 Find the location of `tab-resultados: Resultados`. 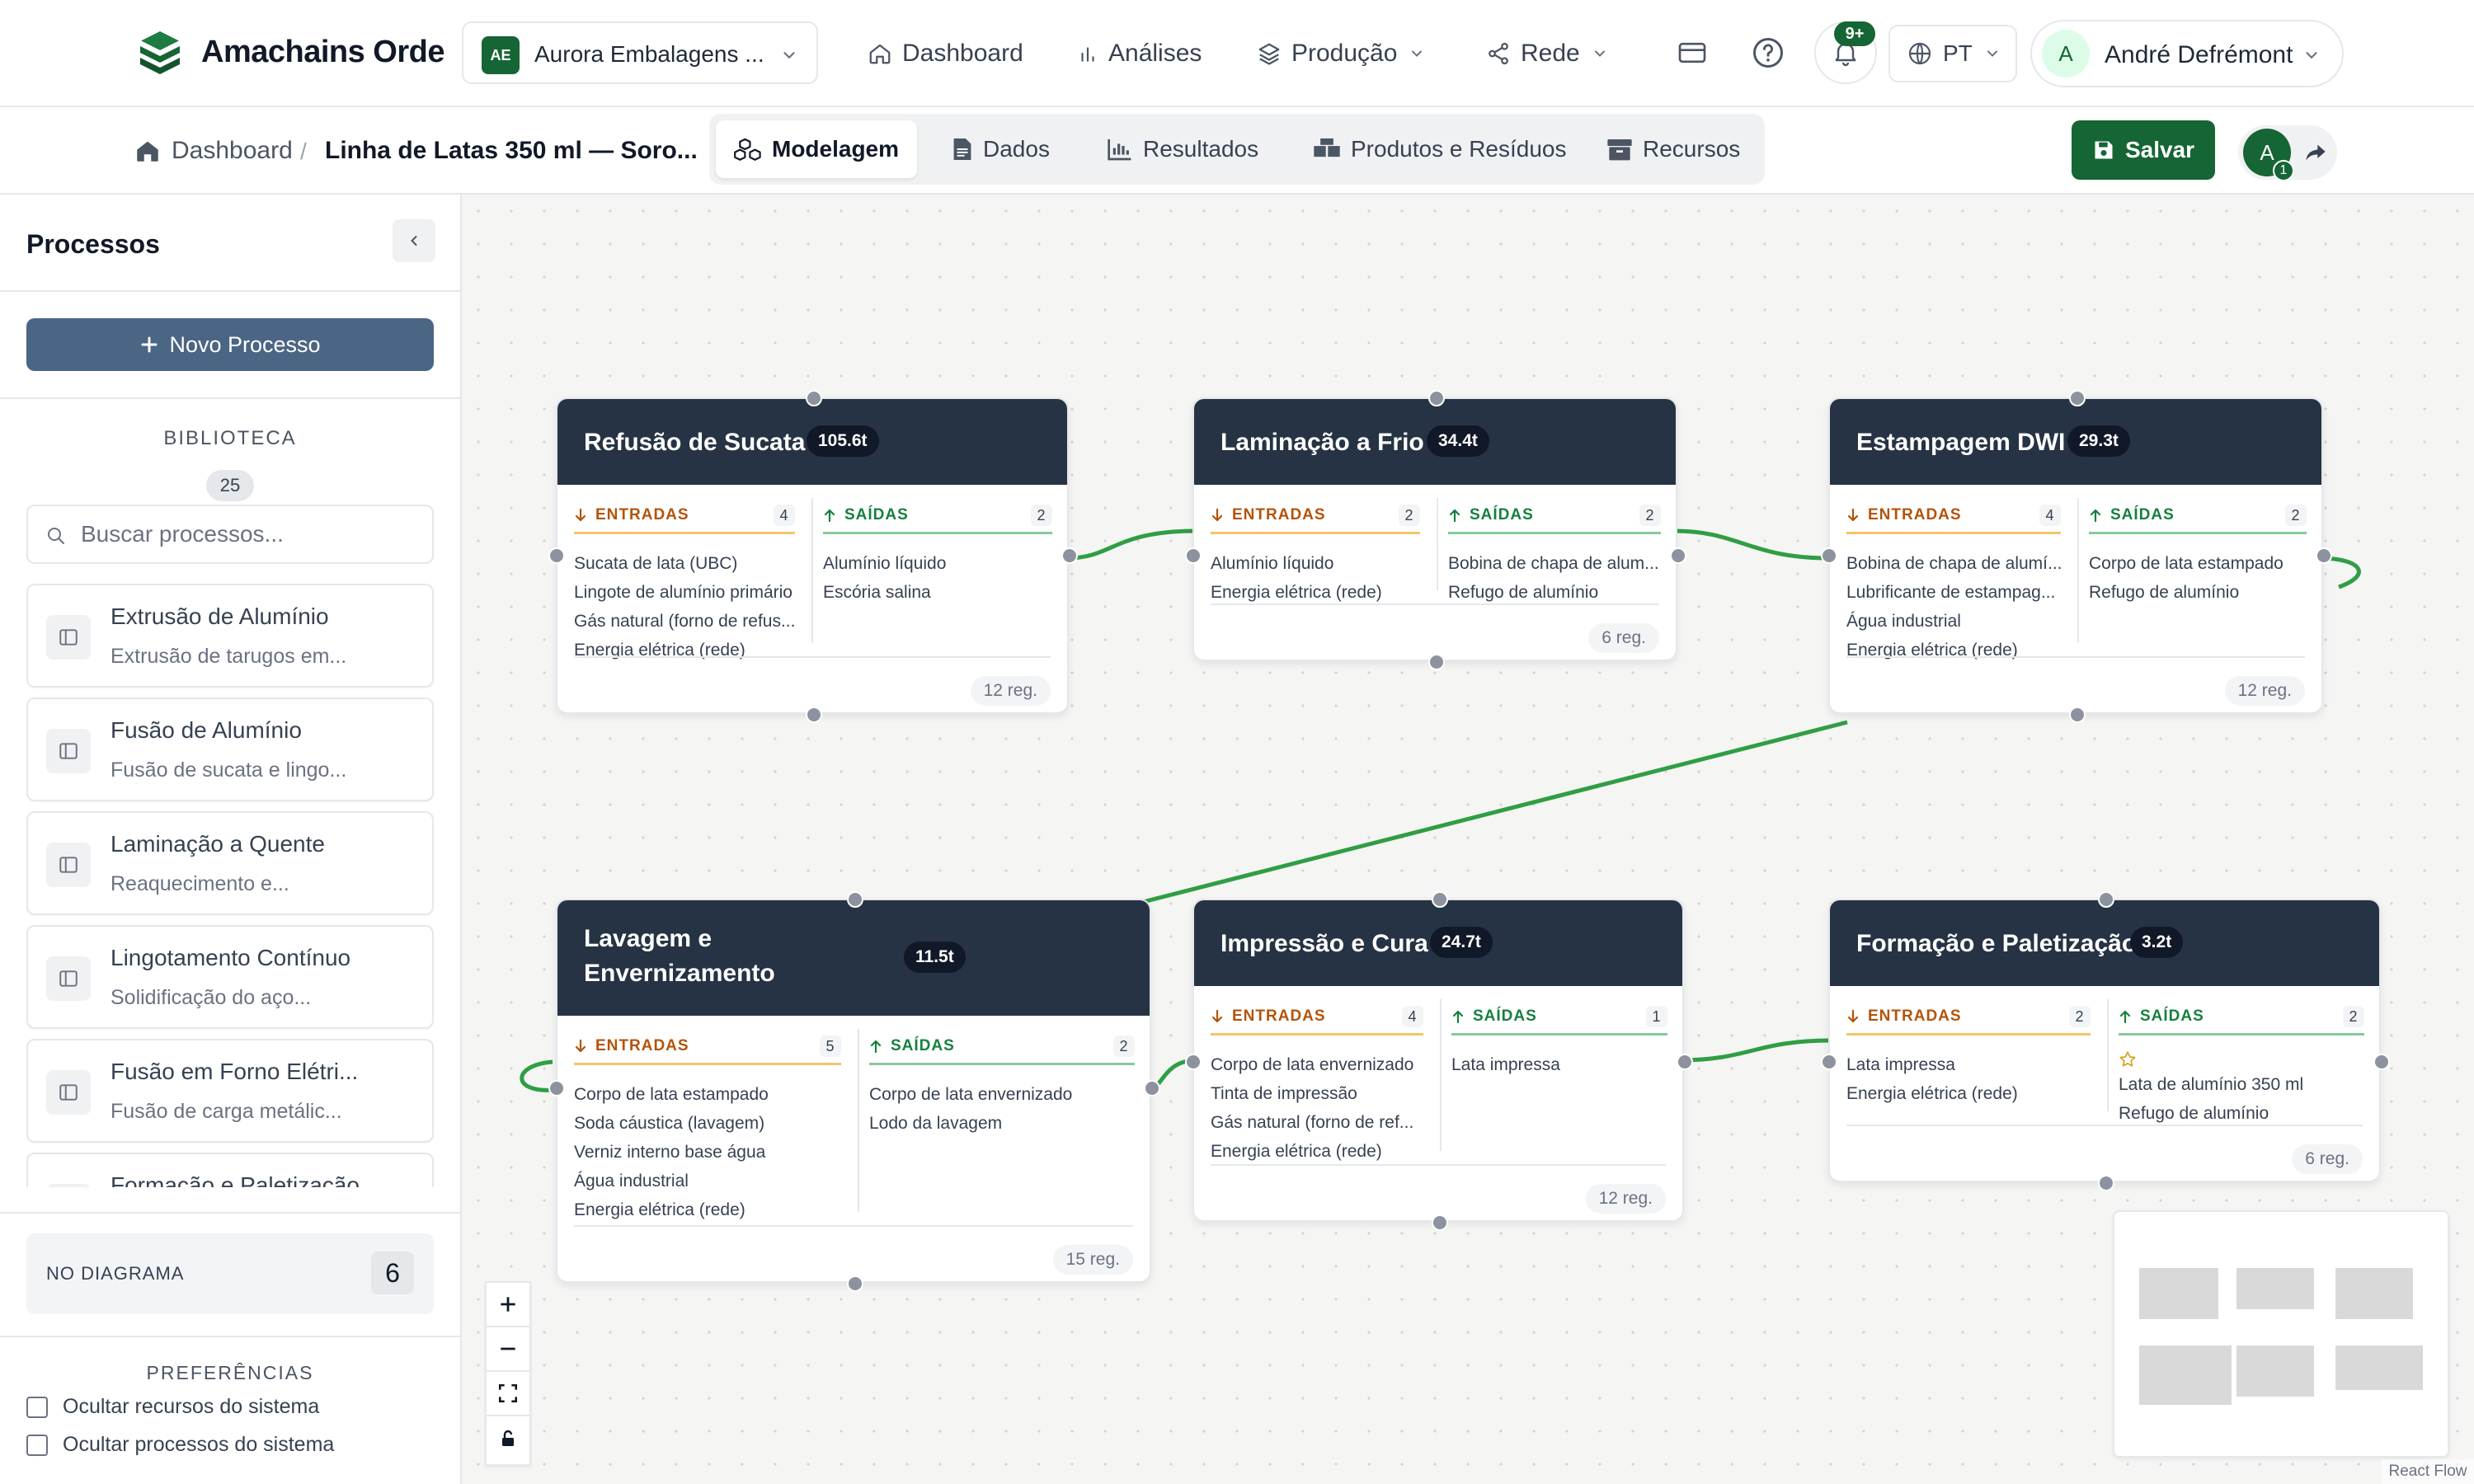

tab-resultados: Resultados is located at coordinates (1183, 149).